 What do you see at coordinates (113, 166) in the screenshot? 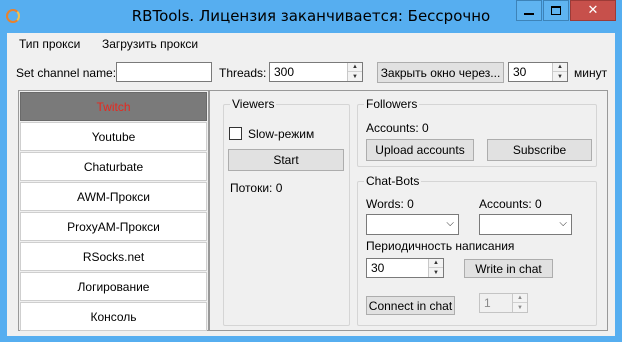
I see `sidebar-item-chaturbate: Chaturbate` at bounding box center [113, 166].